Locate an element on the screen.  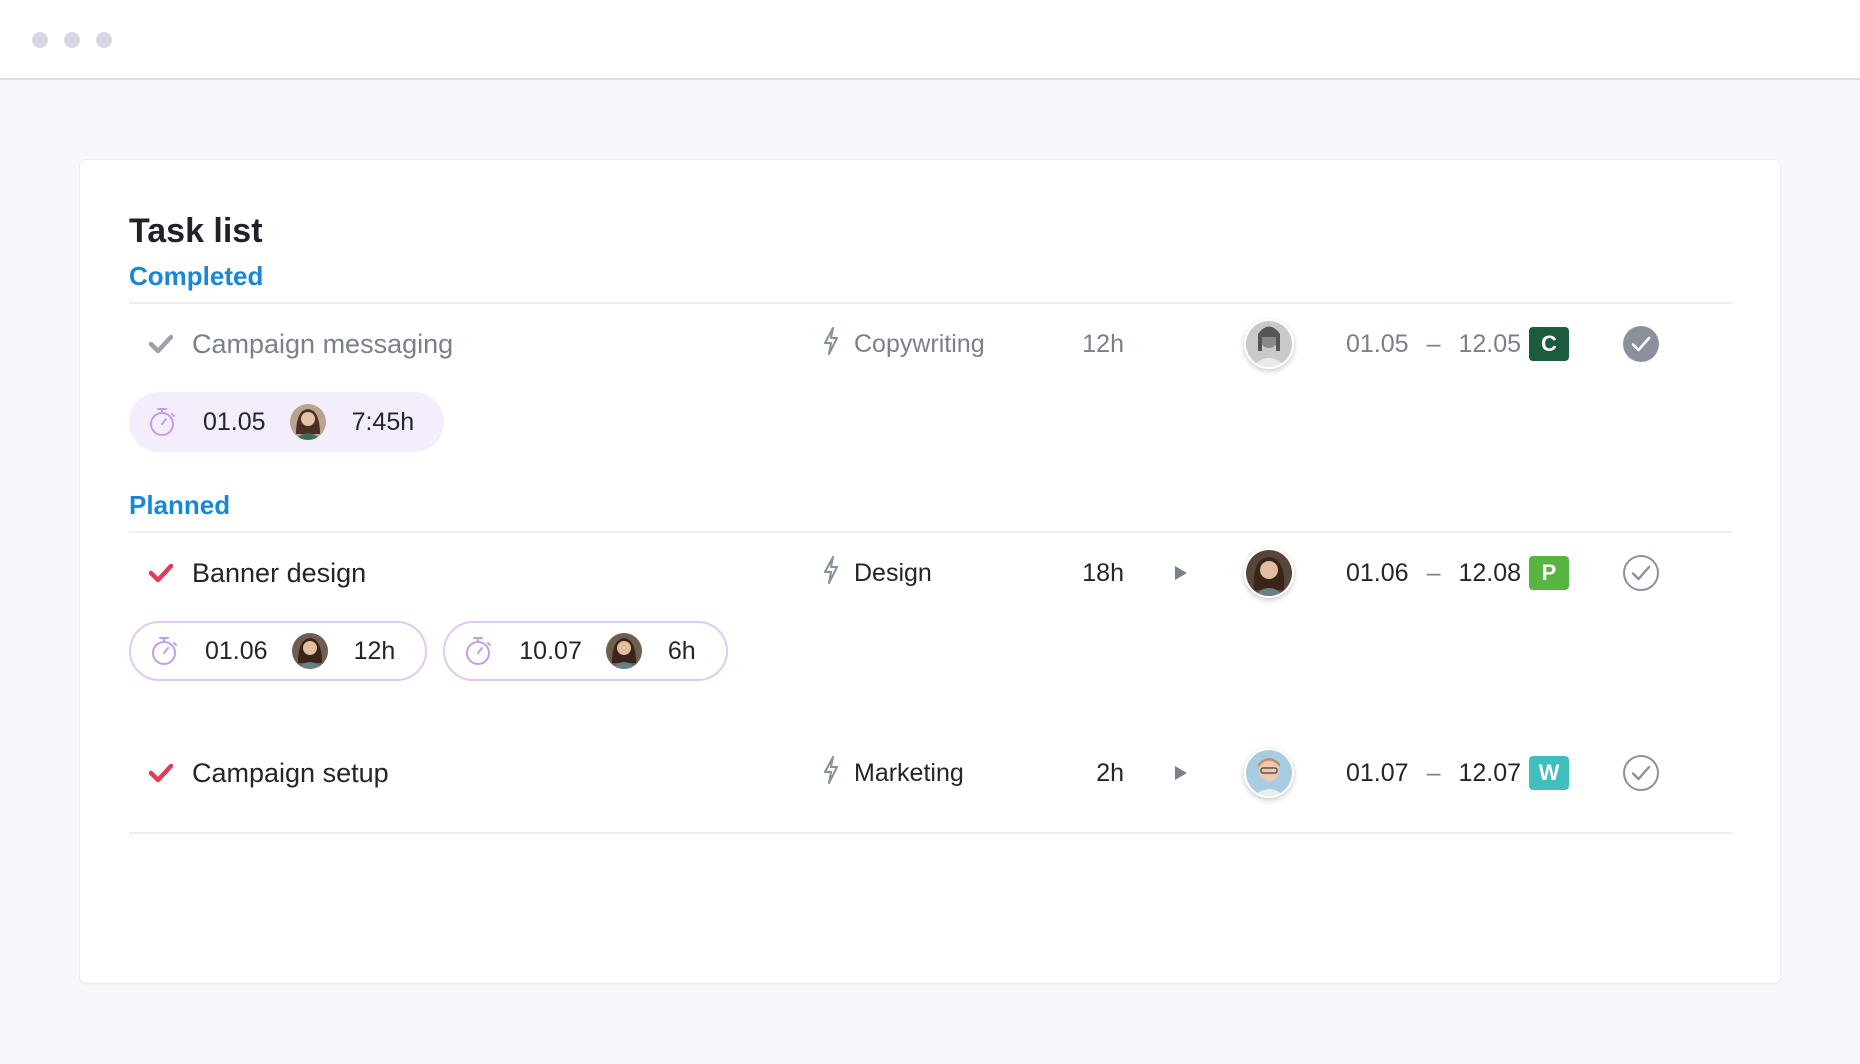
window-dot-close is located at coordinates (40, 40).